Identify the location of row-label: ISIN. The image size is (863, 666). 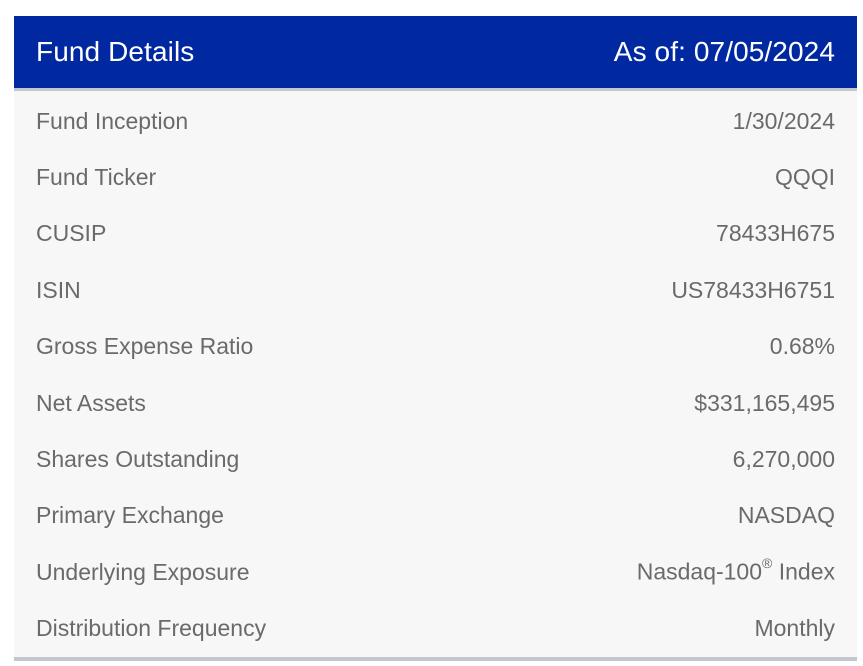
(58, 289).